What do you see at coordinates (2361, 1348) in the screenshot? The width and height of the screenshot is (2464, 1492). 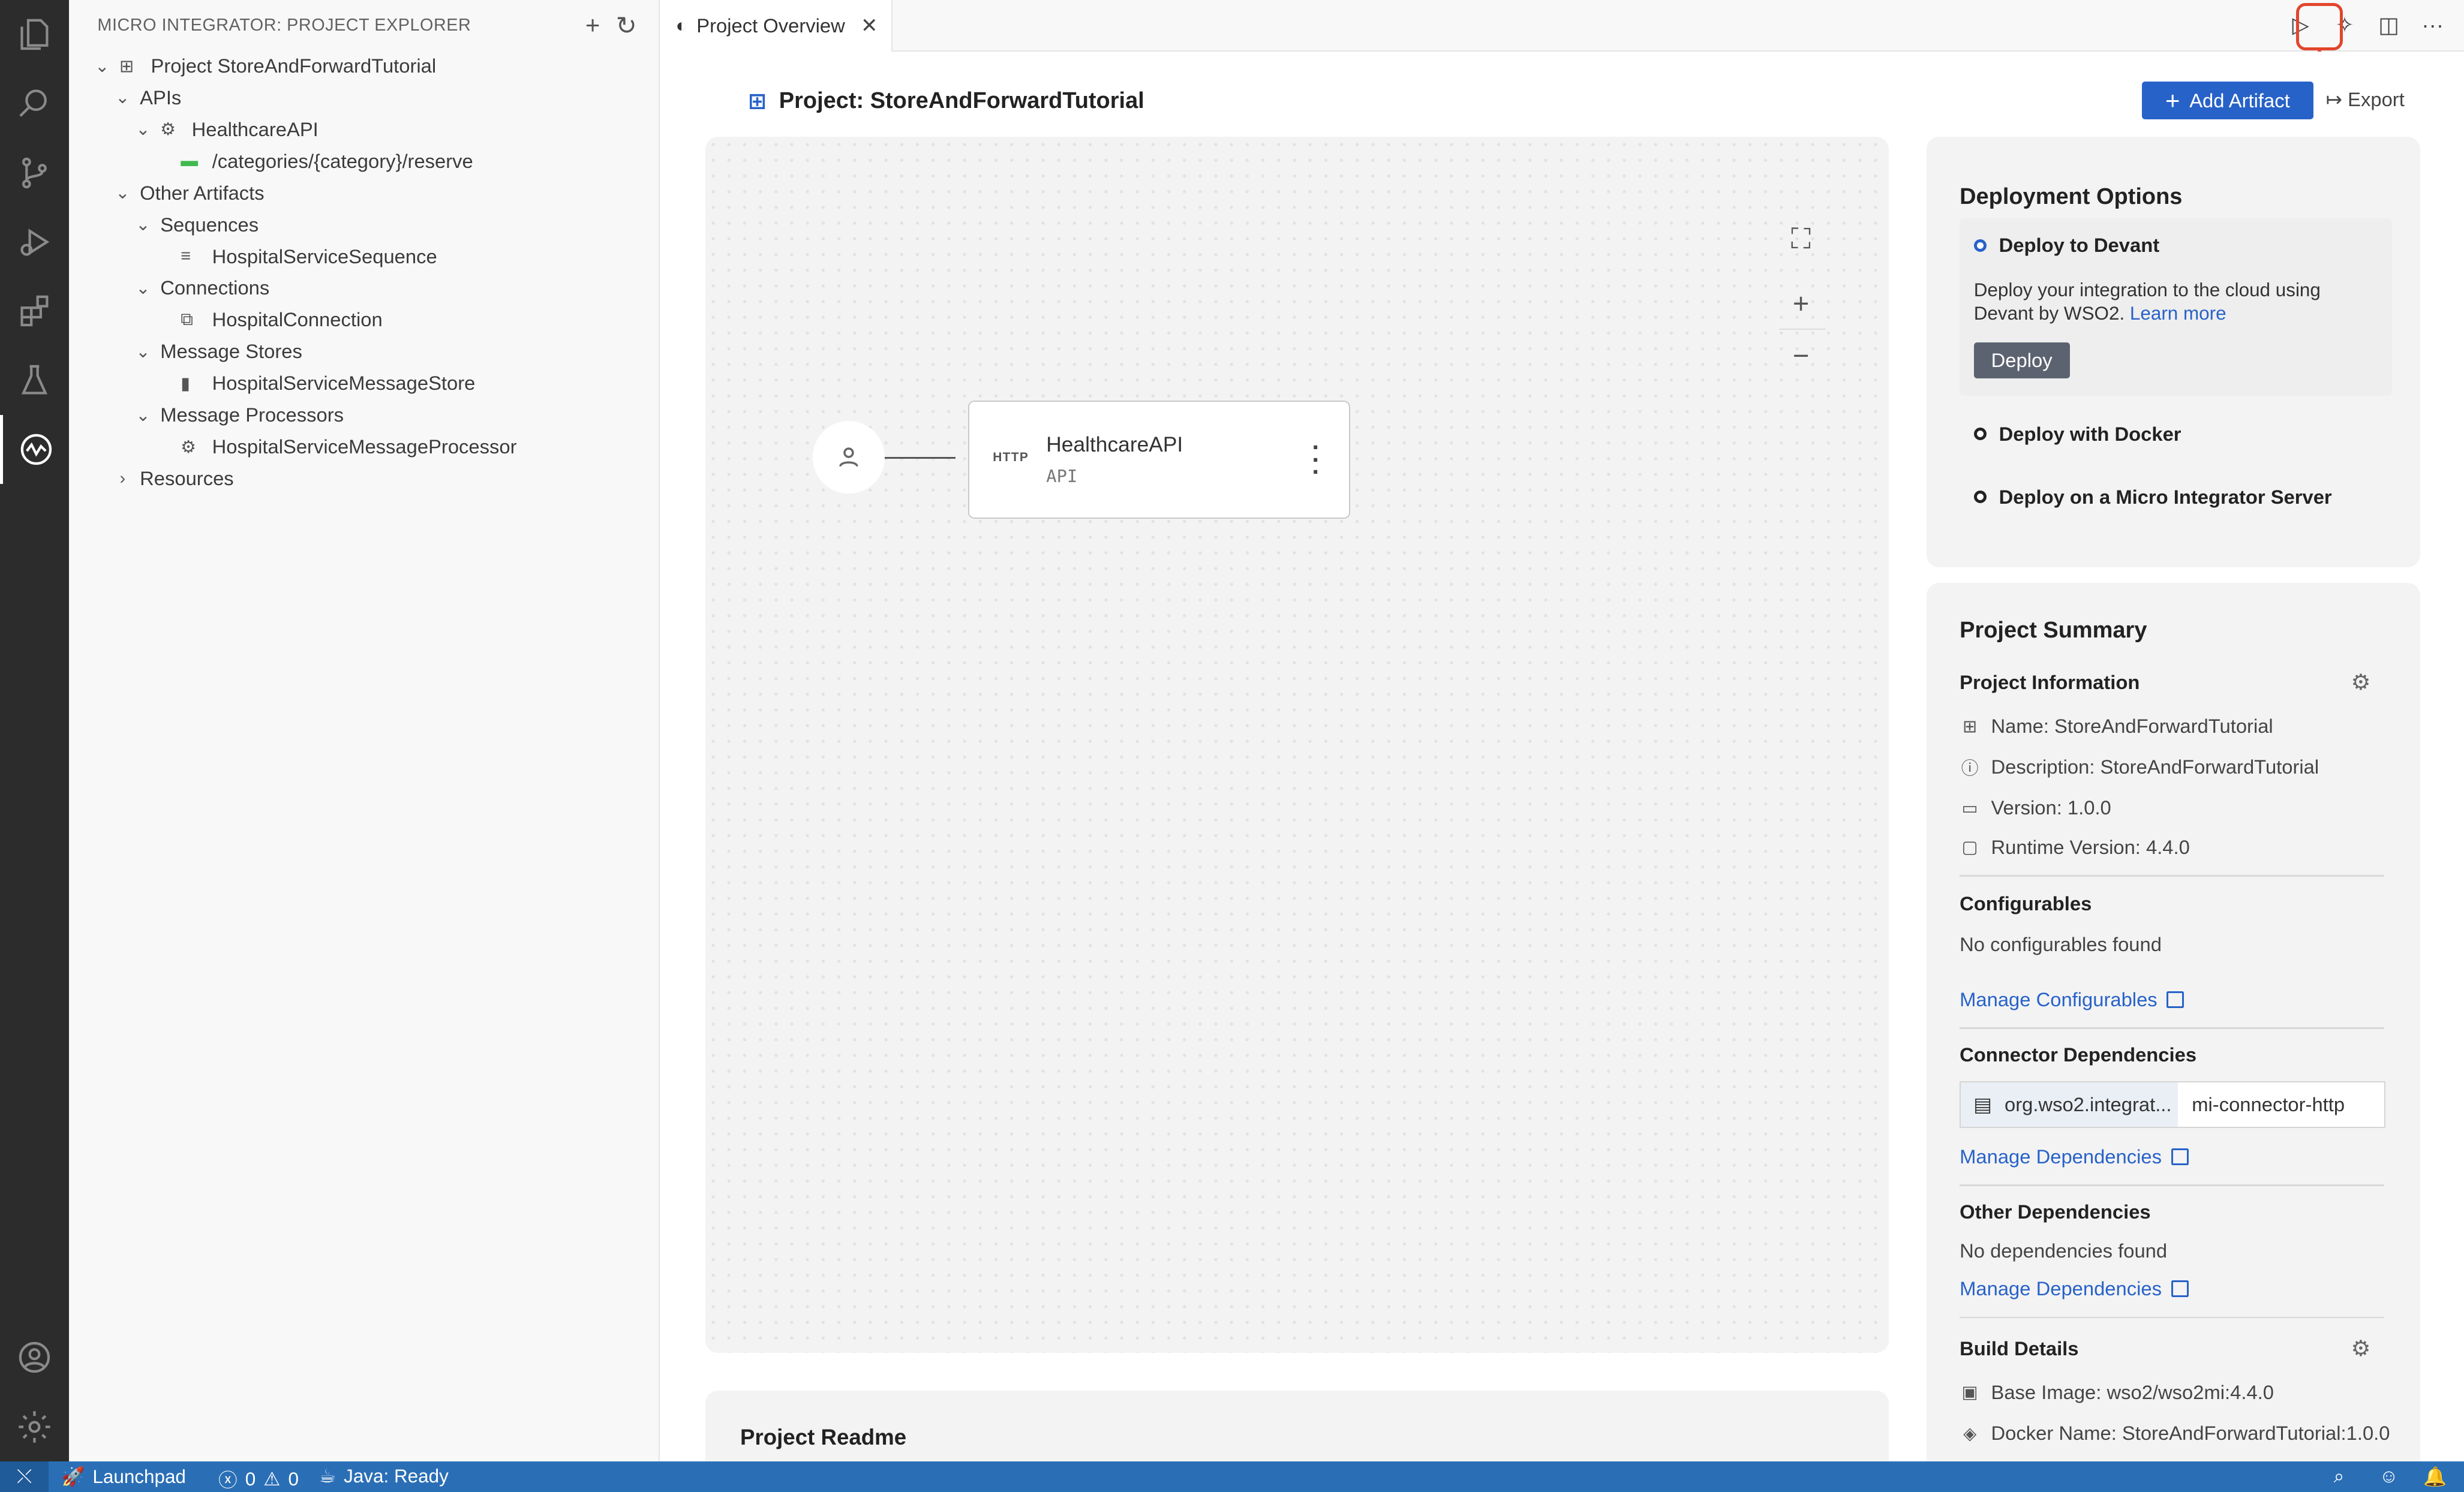 I see `build-gear-icon: ⚙` at bounding box center [2361, 1348].